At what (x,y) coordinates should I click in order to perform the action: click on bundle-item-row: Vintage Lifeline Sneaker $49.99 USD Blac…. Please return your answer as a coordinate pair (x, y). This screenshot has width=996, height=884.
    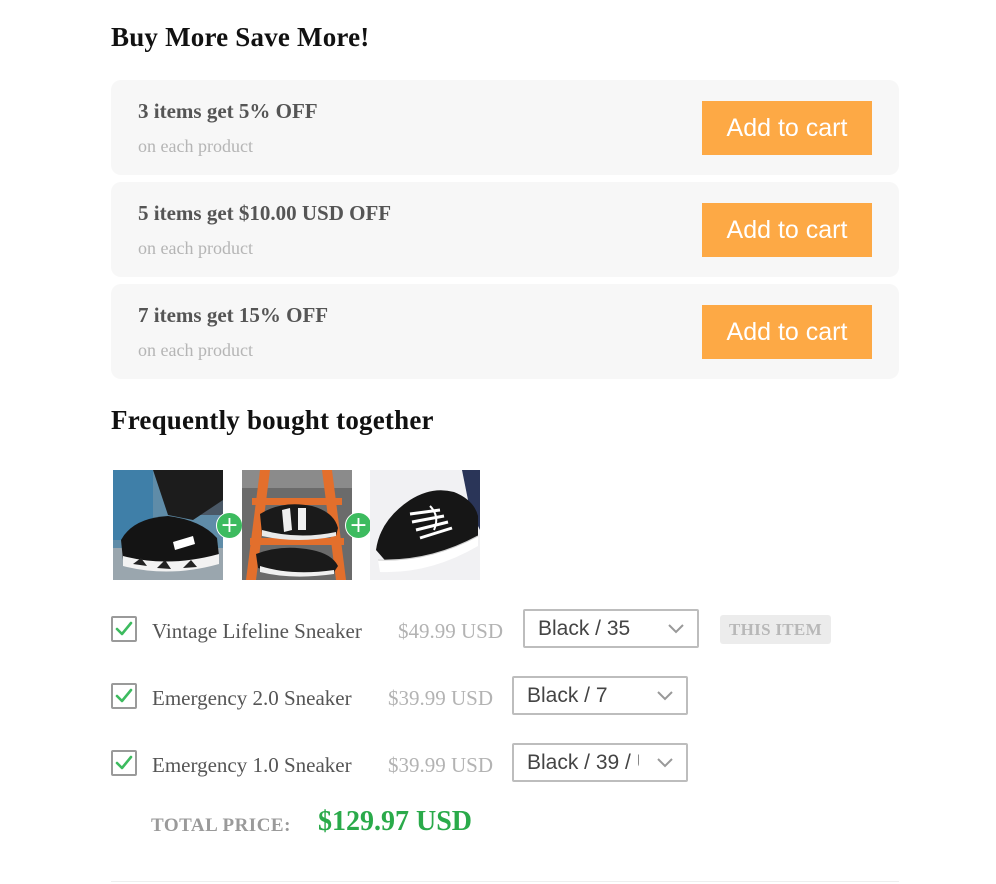
    Looking at the image, I should click on (505, 629).